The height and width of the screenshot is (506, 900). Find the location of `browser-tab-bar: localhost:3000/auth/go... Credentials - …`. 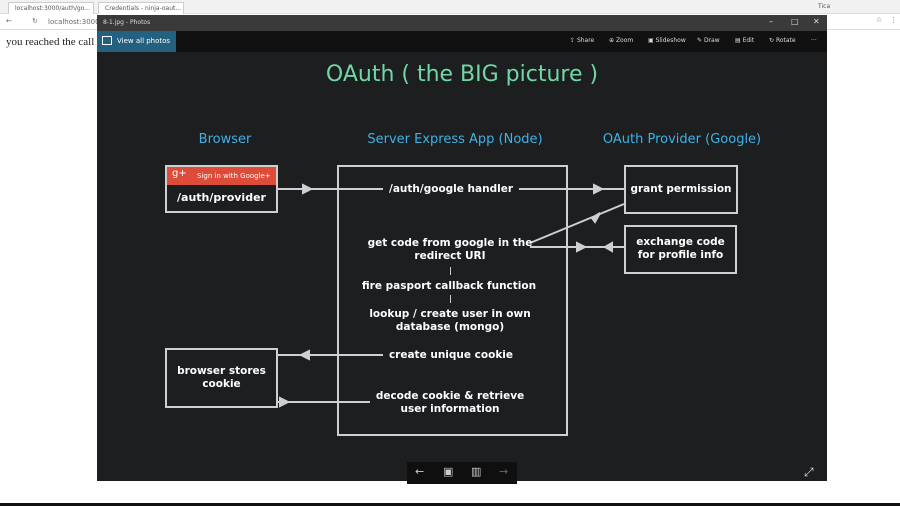

browser-tab-bar: localhost:3000/auth/go... Credentials - … is located at coordinates (450, 7).